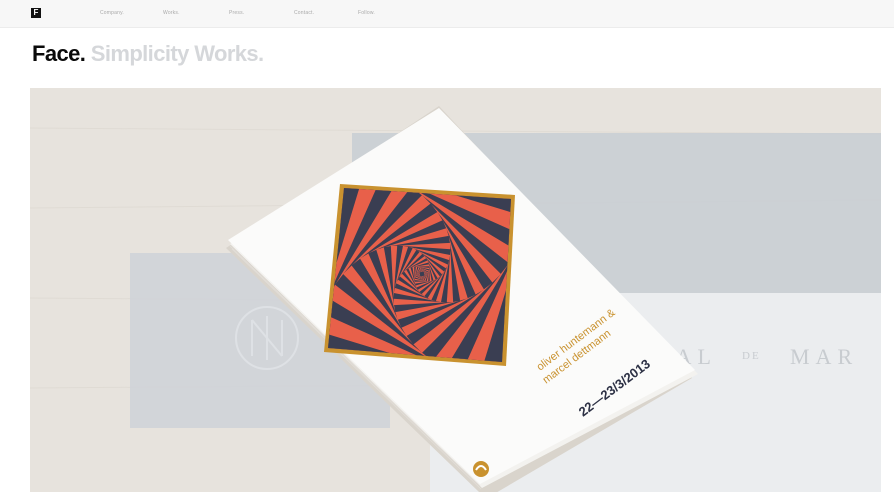 This screenshot has height=492, width=894. What do you see at coordinates (36, 13) in the screenshot?
I see `logo: F` at bounding box center [36, 13].